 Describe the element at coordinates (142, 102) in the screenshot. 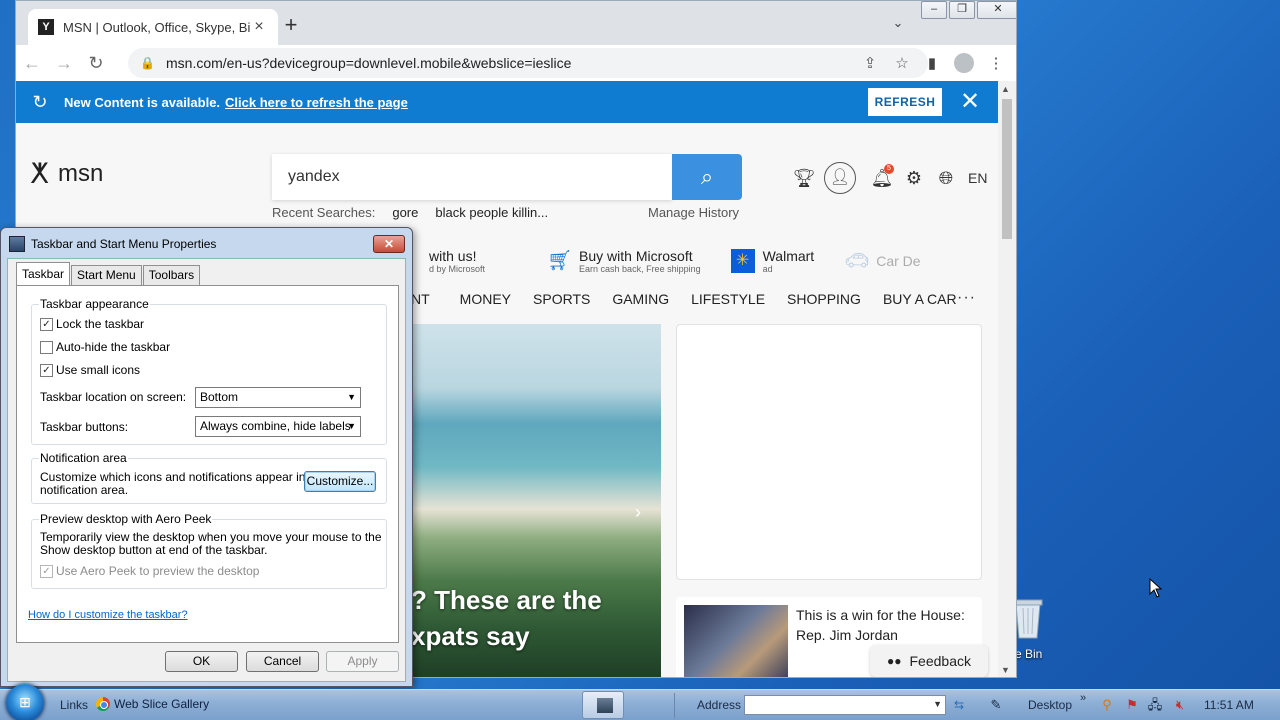

I see `banner-text: New Content is available.` at that location.